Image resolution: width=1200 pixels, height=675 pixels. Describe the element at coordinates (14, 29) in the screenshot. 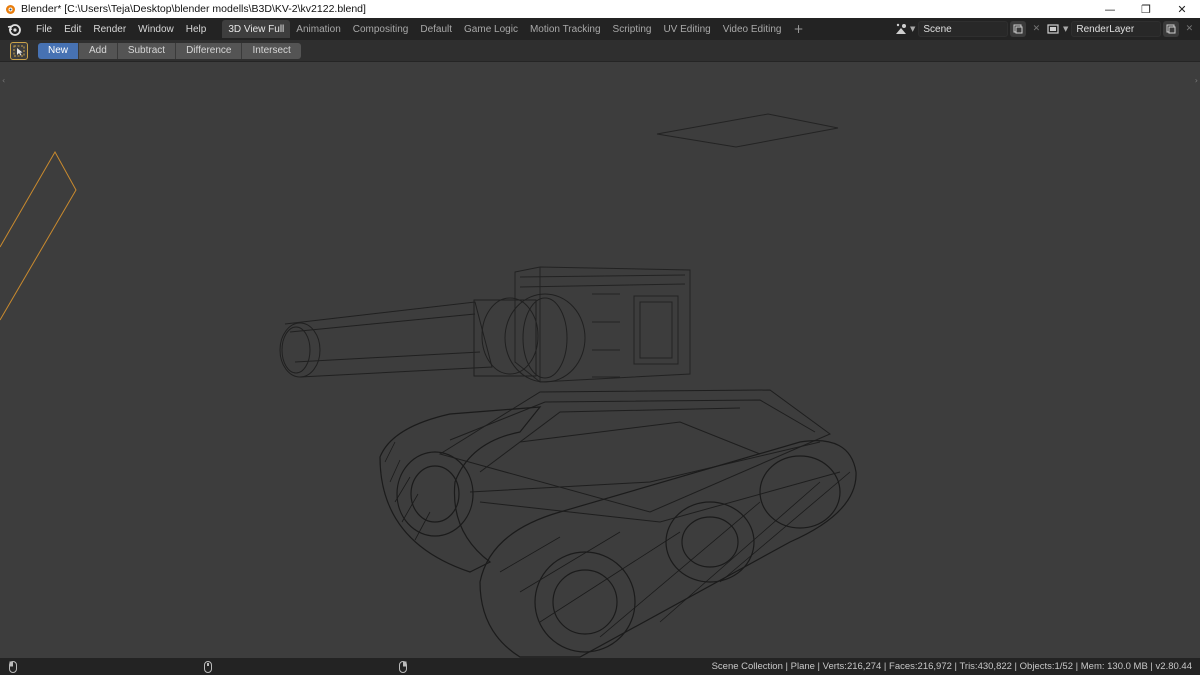

I see `blender-menu-icon` at that location.